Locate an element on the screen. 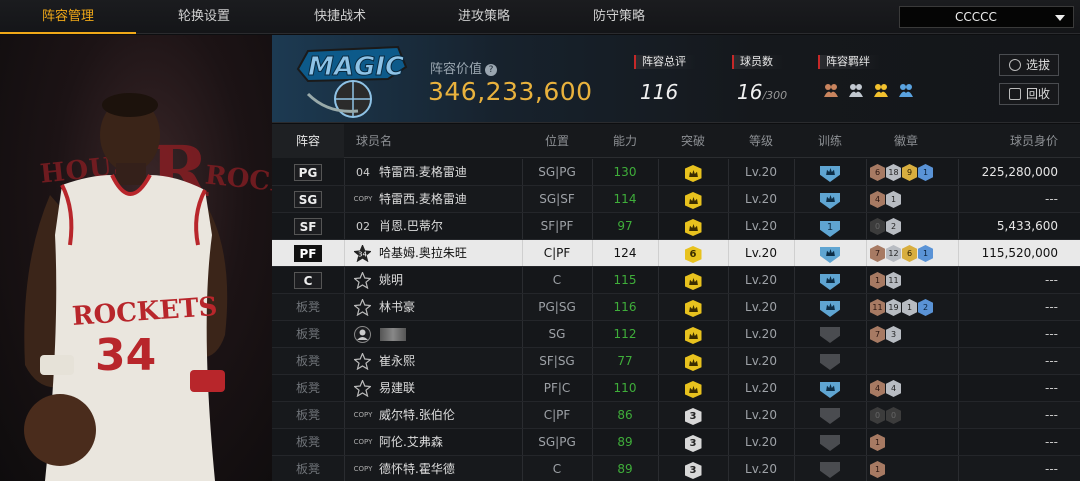  col-player-name: 球员名 is located at coordinates (394, 141).